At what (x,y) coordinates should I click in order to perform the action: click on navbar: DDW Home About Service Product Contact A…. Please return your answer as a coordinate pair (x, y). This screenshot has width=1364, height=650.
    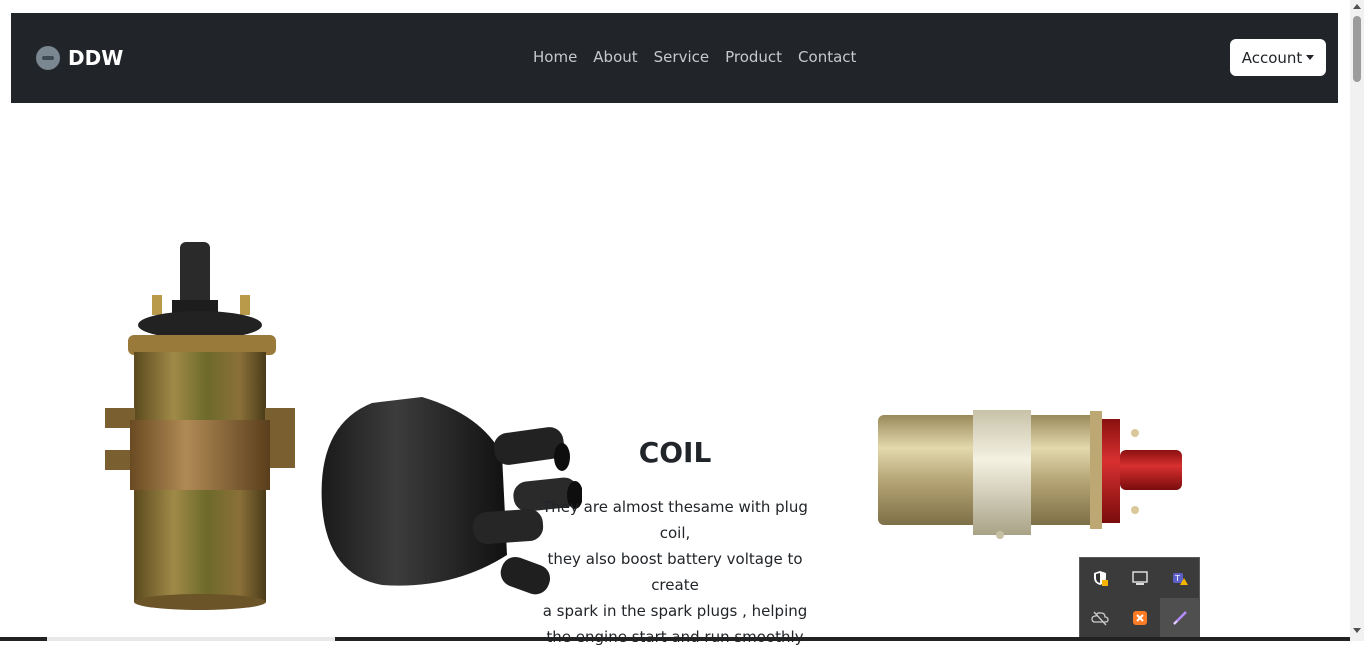
    Looking at the image, I should click on (674, 58).